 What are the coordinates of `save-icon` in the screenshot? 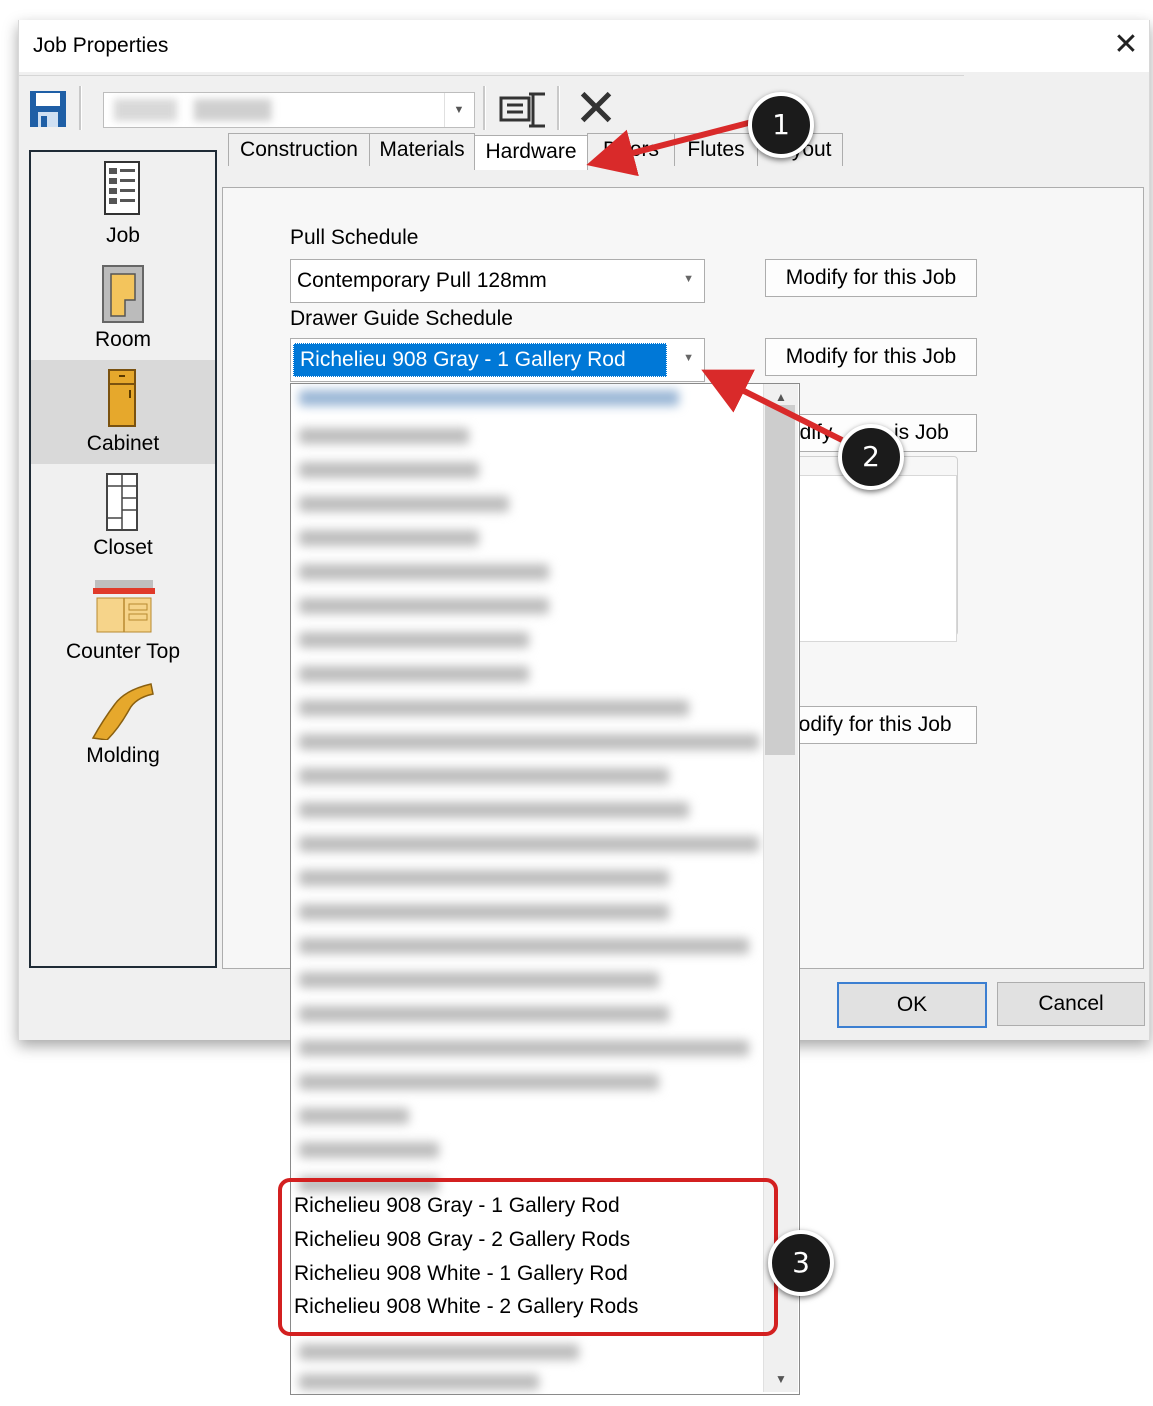 It's located at (48, 109).